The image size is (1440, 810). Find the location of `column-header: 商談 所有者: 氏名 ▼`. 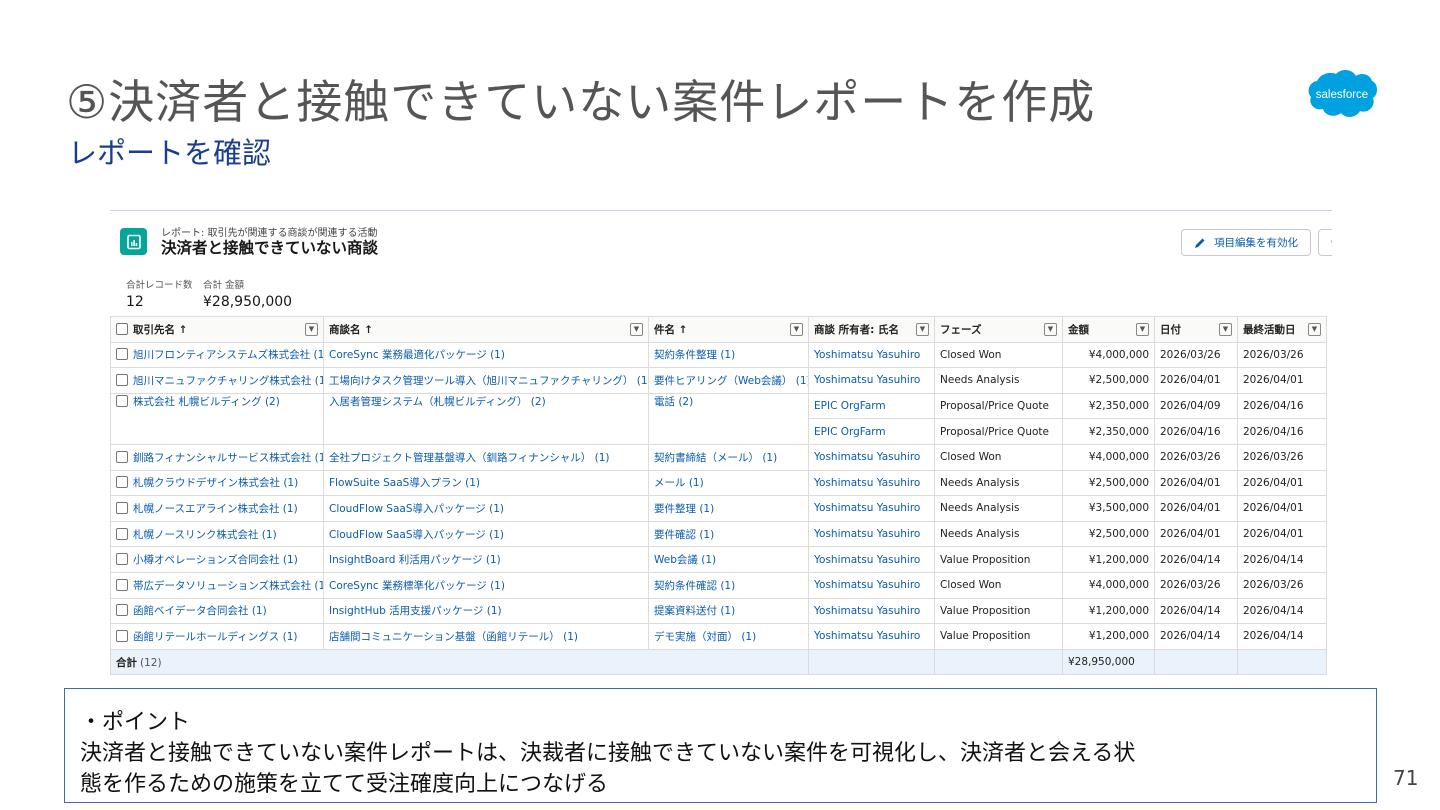

column-header: 商談 所有者: 氏名 ▼ is located at coordinates (871, 329).